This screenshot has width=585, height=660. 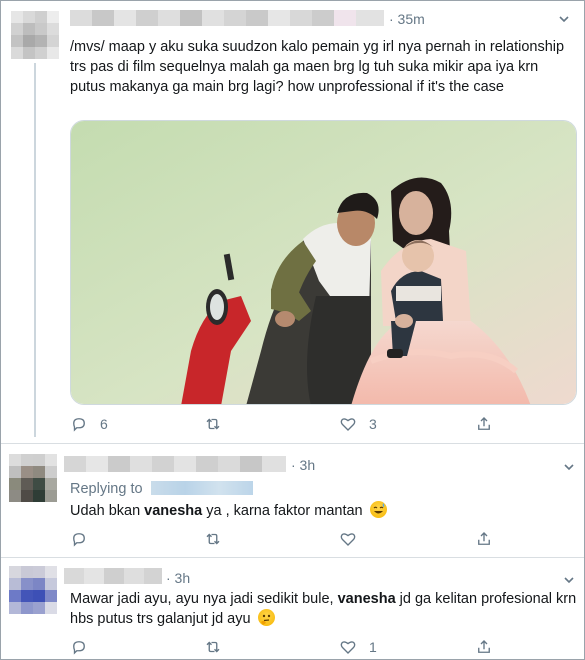 I want to click on tweet-timestamp: · 35m, so click(x=407, y=19).